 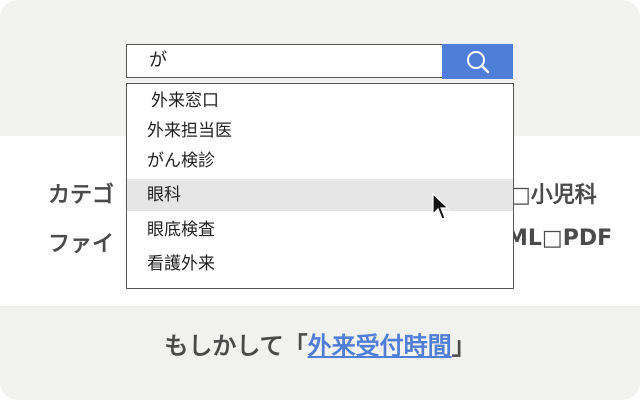 I want to click on dropdown-item-highlighted: 眼科, so click(x=320, y=195).